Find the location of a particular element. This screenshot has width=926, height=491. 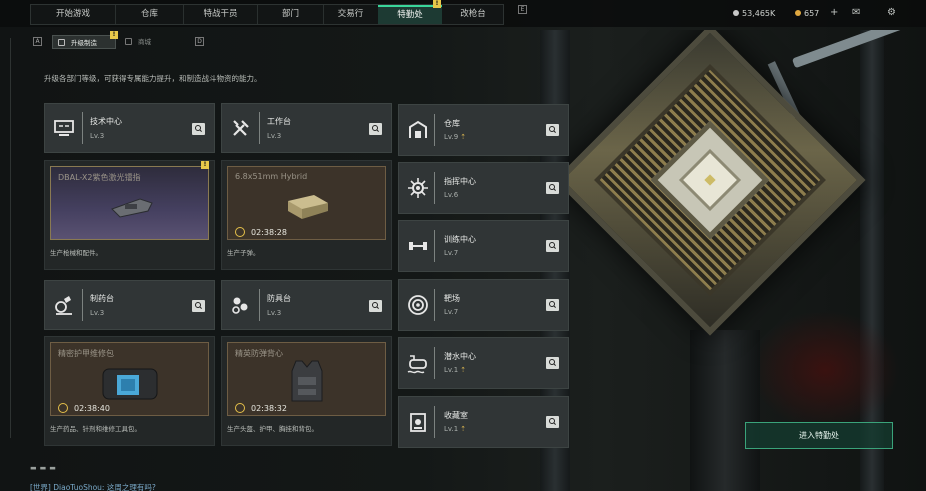

frame-line-left is located at coordinates (15, 238).